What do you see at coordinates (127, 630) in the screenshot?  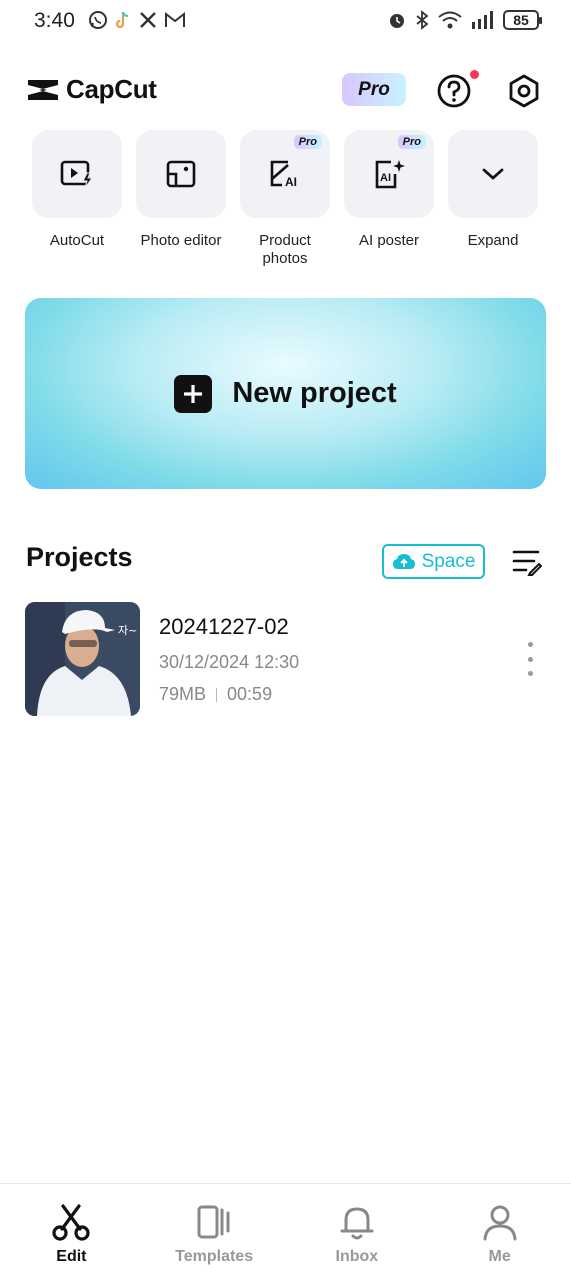 I see `thumbnail-caption: 자~` at bounding box center [127, 630].